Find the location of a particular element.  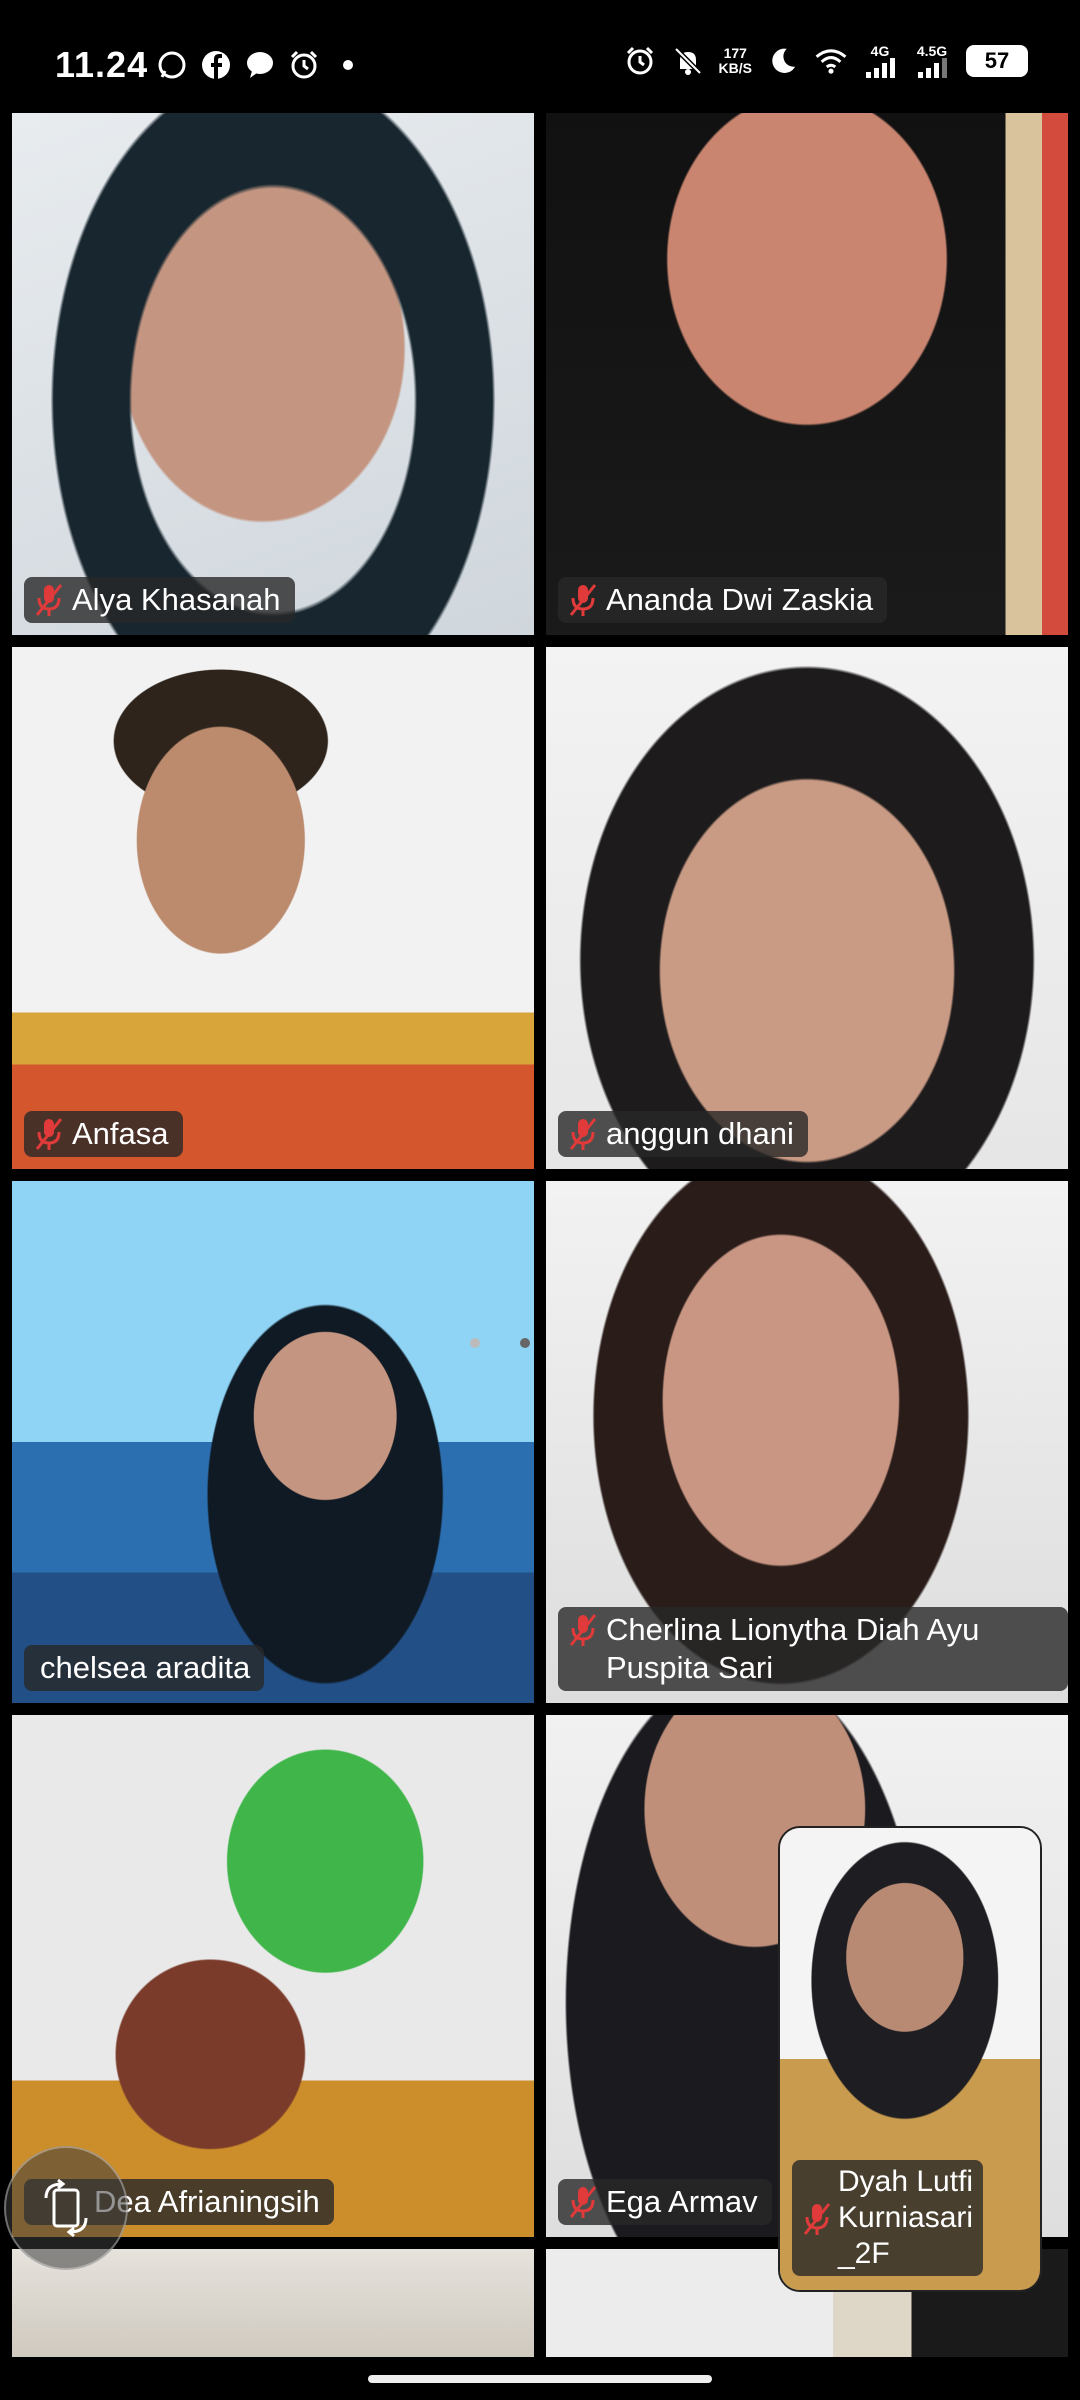

wifi-icon is located at coordinates (831, 61).